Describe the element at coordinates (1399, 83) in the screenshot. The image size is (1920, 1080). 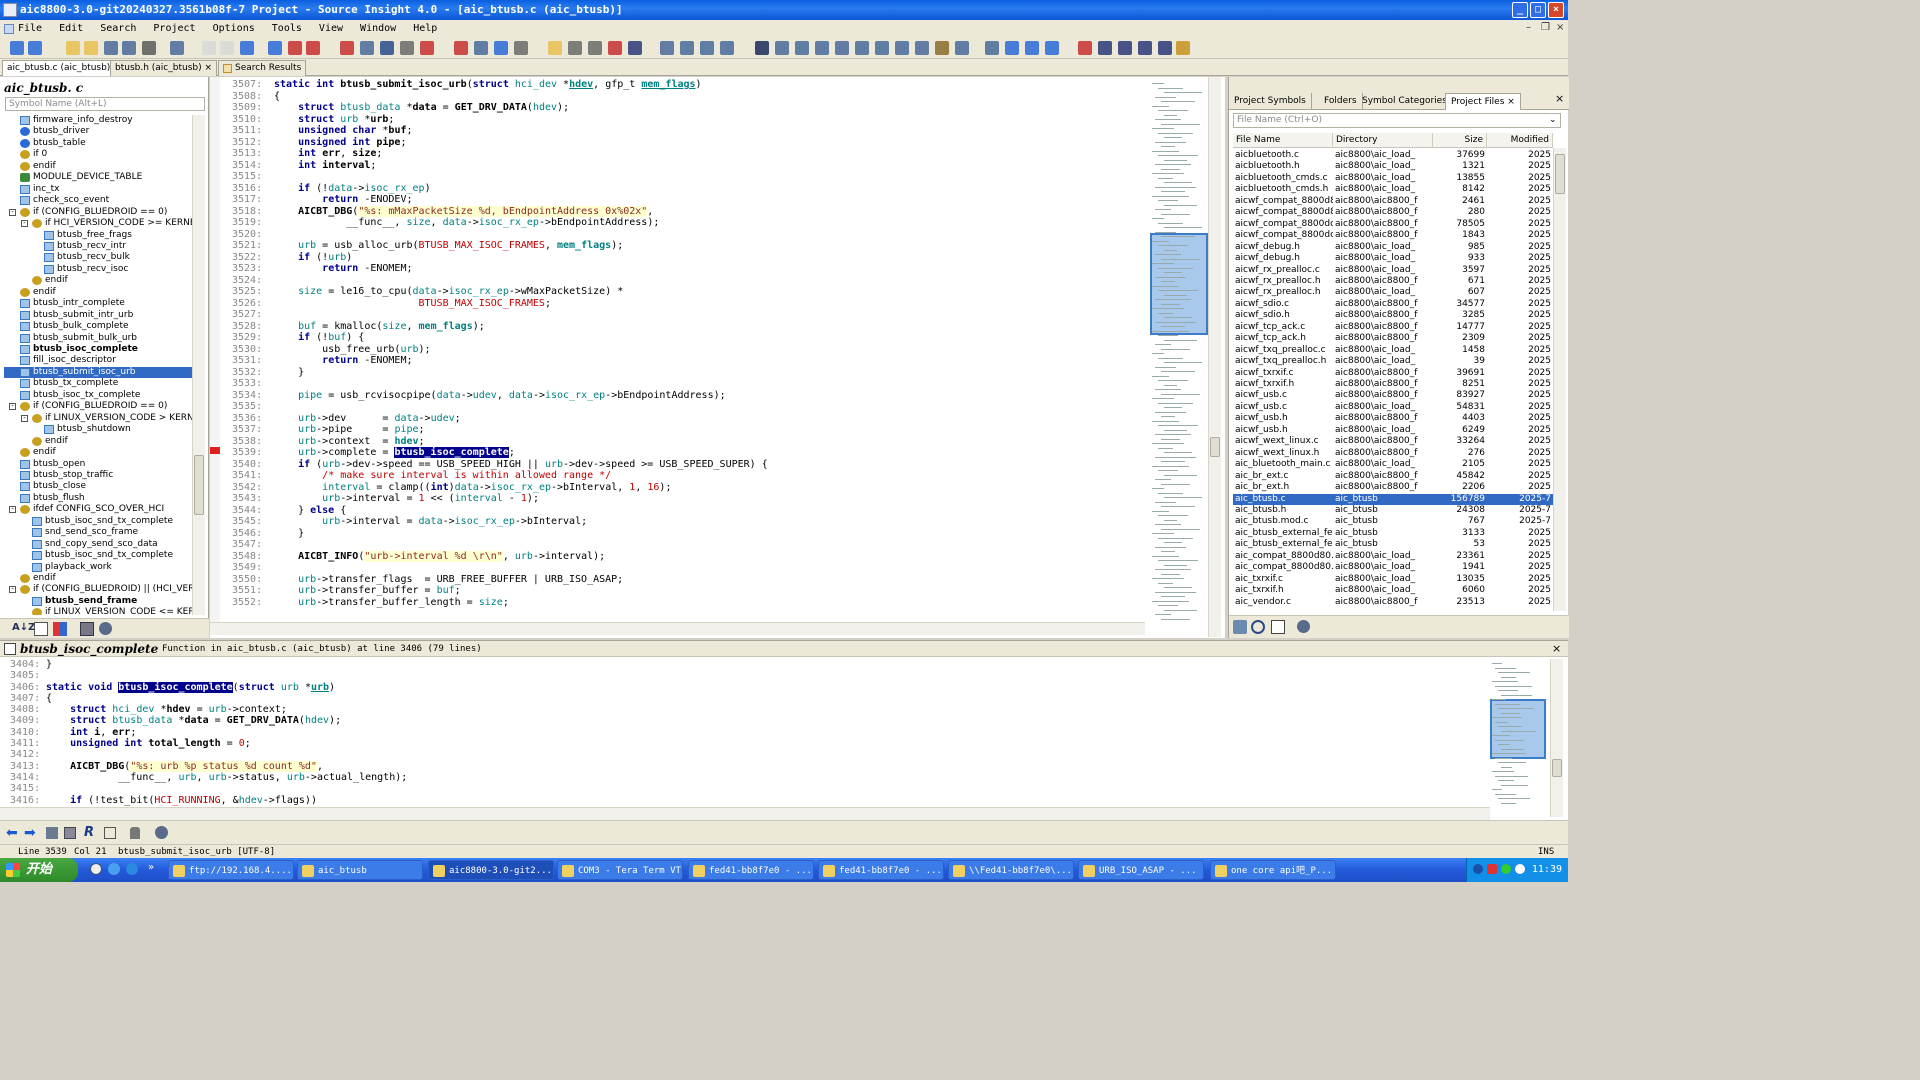
I see `panel-grip` at that location.